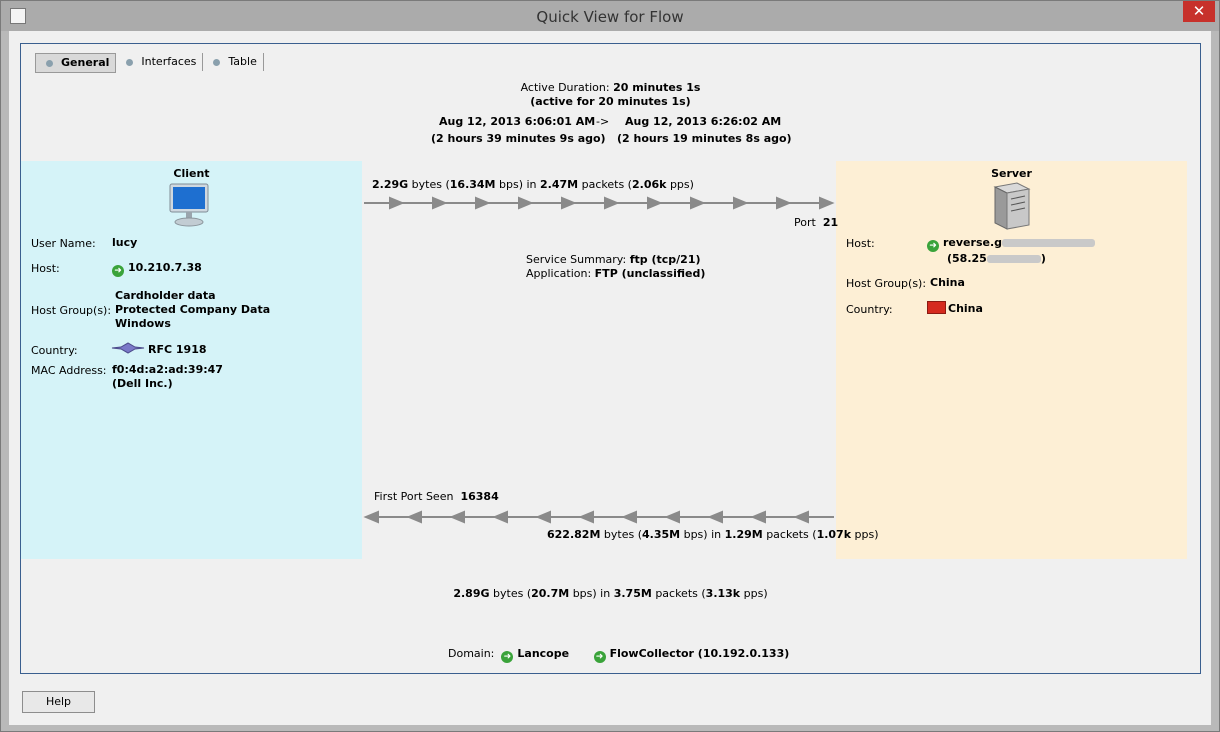 Image resolution: width=1220 pixels, height=732 pixels. Describe the element at coordinates (167, 376) in the screenshot. I see `mac-value: f0:4d:a2:ad:39:47 (Dell Inc.)` at that location.